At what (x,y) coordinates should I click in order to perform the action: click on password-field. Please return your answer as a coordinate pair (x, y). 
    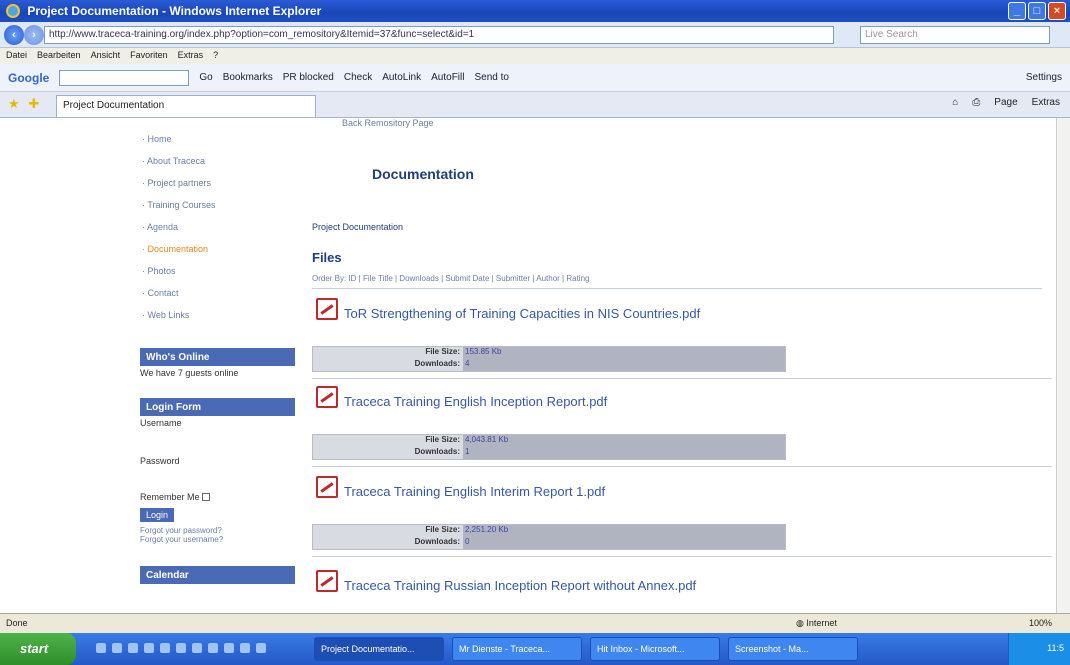
    Looking at the image, I should click on (220, 479).